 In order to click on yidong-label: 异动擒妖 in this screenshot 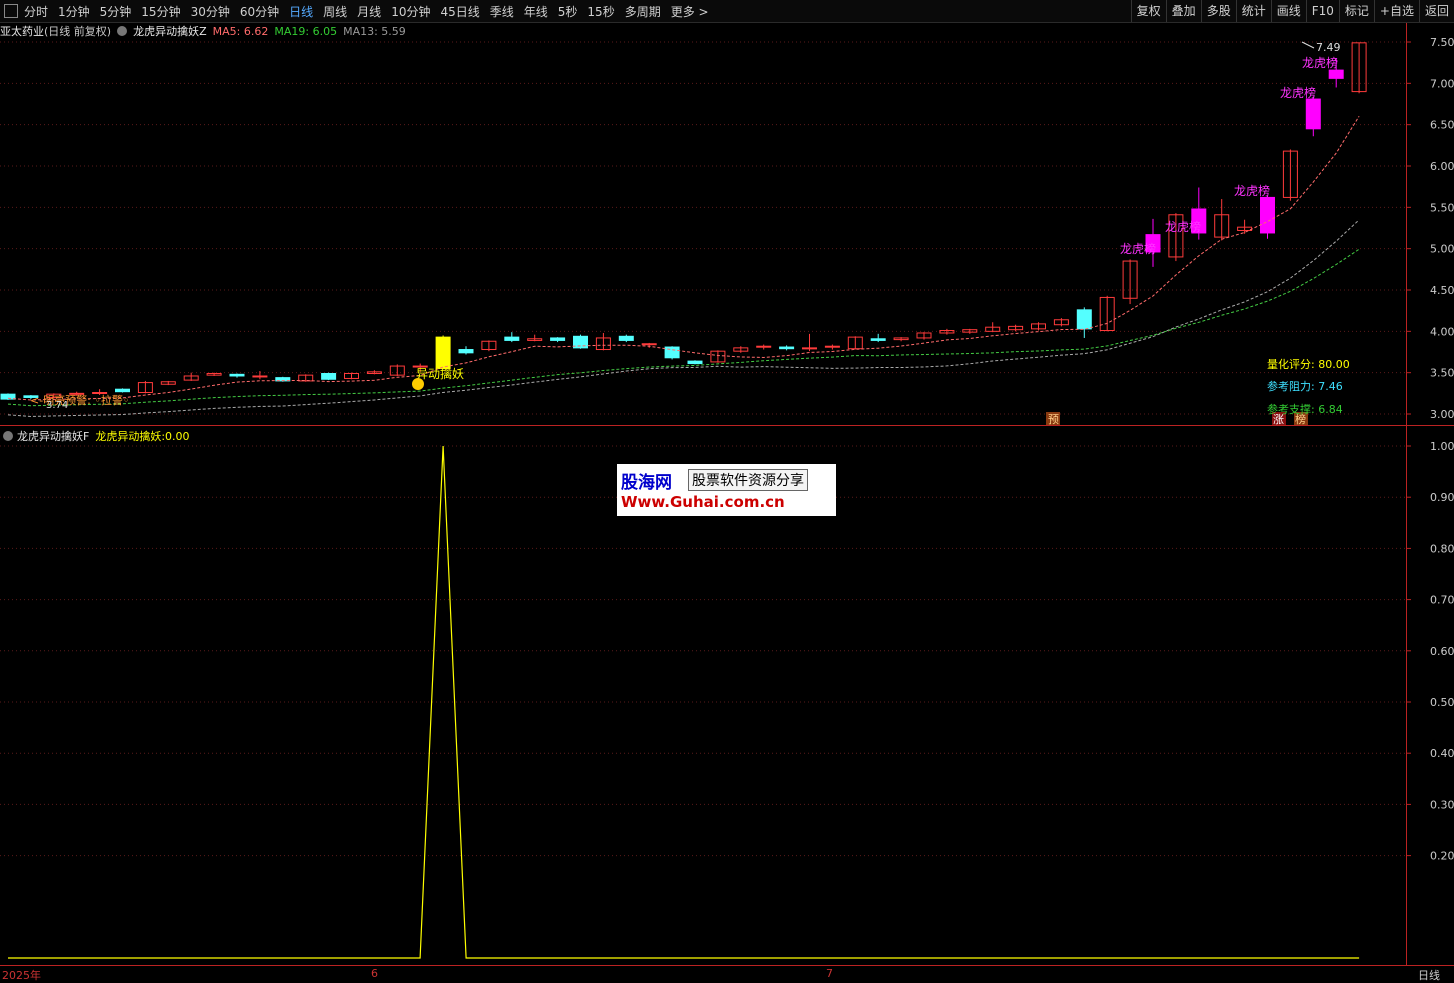, I will do `click(440, 373)`.